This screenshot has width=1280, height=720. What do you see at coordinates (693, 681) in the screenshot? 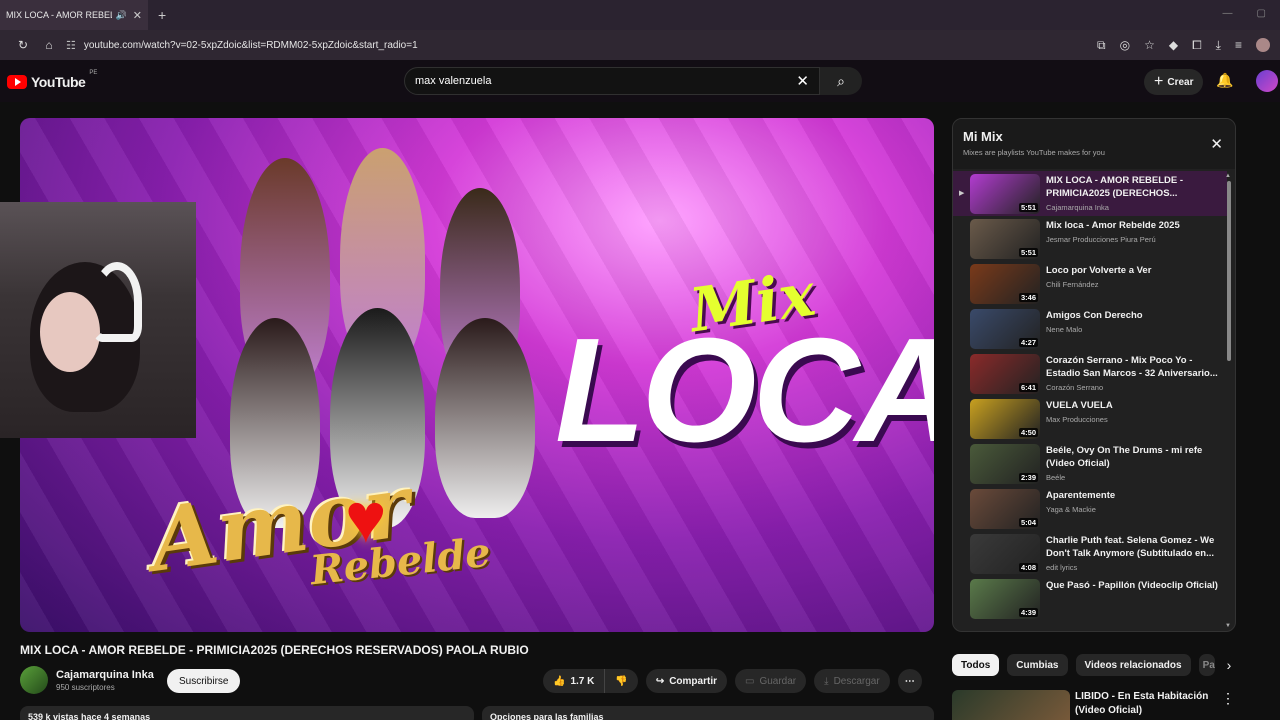
I see `share-label: Compartir` at bounding box center [693, 681].